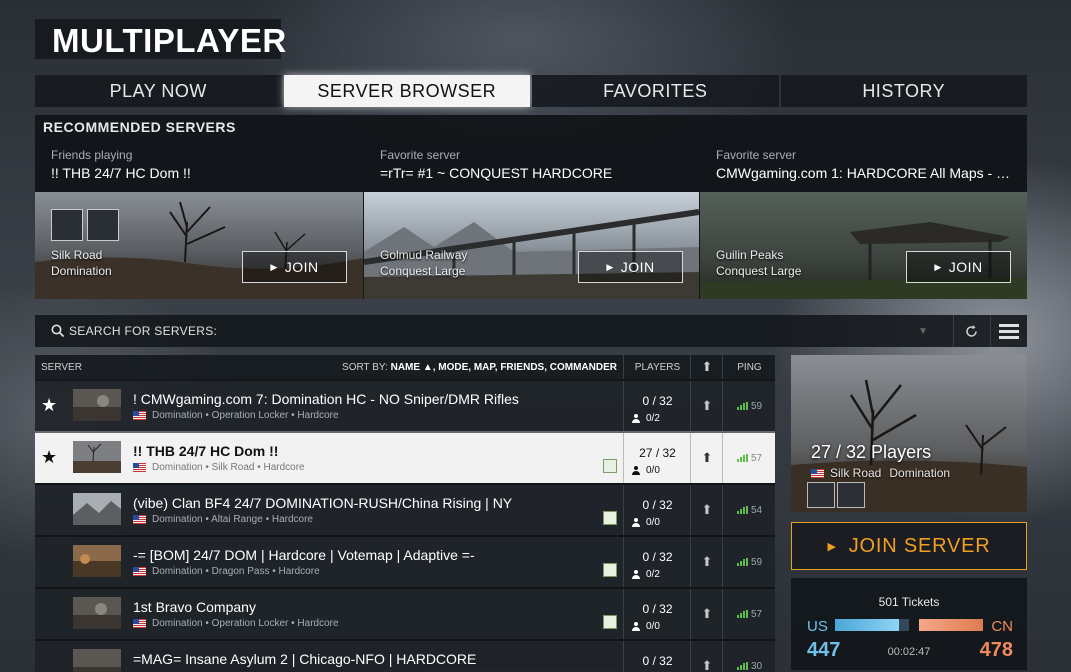 This screenshot has width=1071, height=672. I want to click on queue-info: 0/2, so click(646, 418).